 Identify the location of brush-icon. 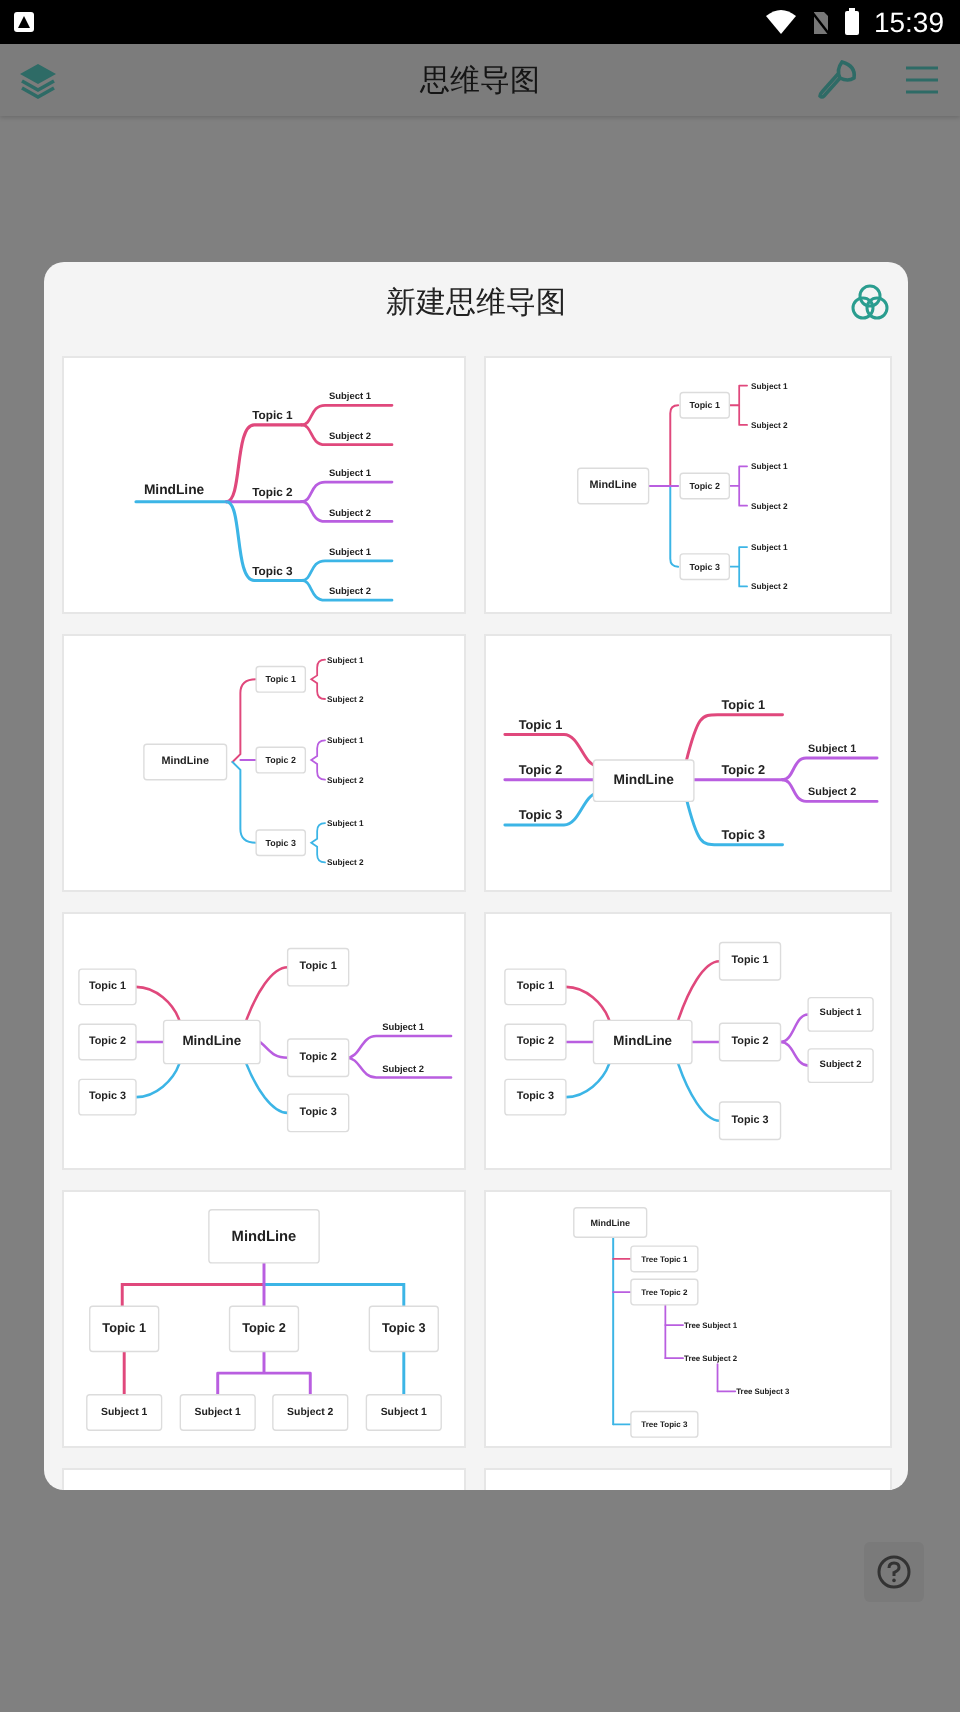
(838, 80).